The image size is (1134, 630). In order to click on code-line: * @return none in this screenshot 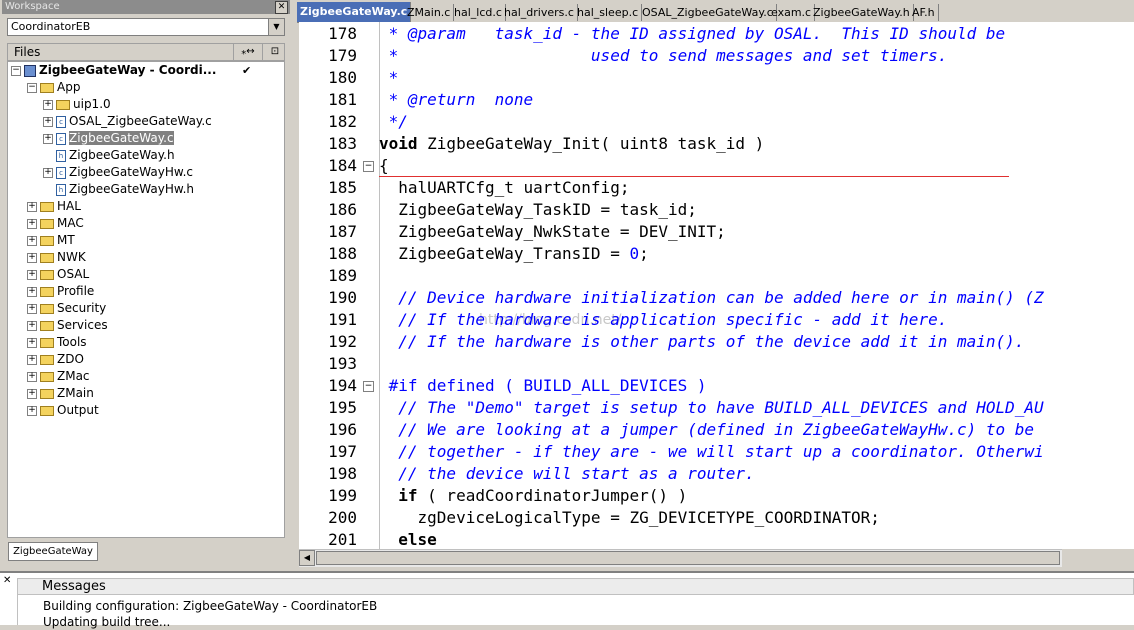, I will do `click(456, 100)`.